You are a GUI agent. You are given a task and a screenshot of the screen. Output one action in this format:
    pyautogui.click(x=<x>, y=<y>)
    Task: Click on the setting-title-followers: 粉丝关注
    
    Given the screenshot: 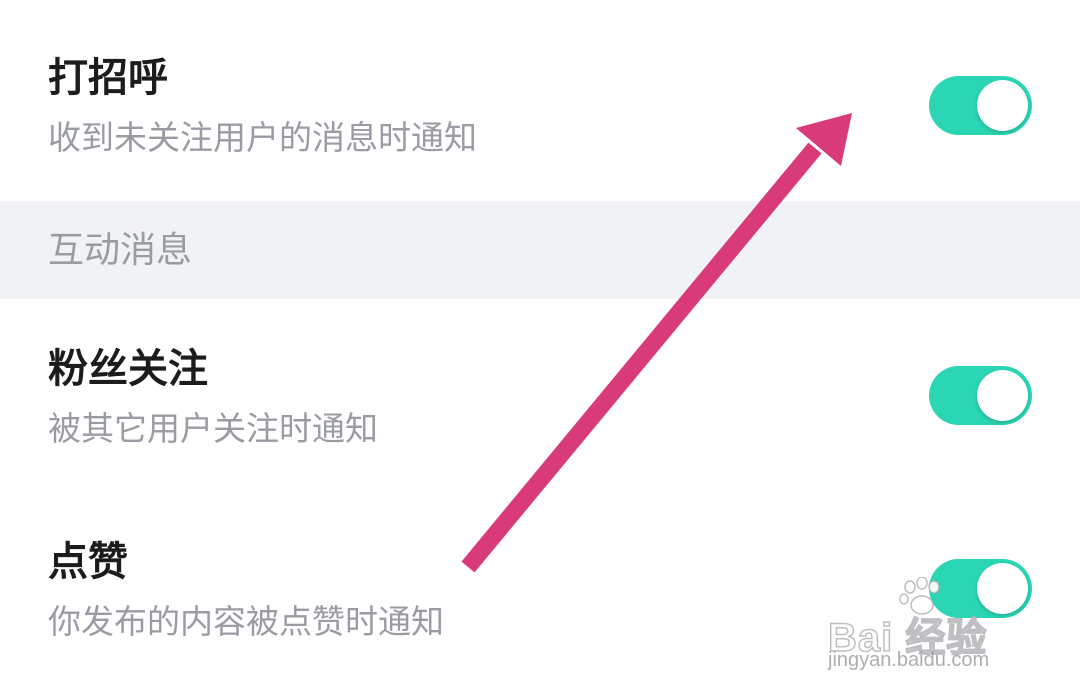 What is the action you would take?
    pyautogui.click(x=128, y=369)
    